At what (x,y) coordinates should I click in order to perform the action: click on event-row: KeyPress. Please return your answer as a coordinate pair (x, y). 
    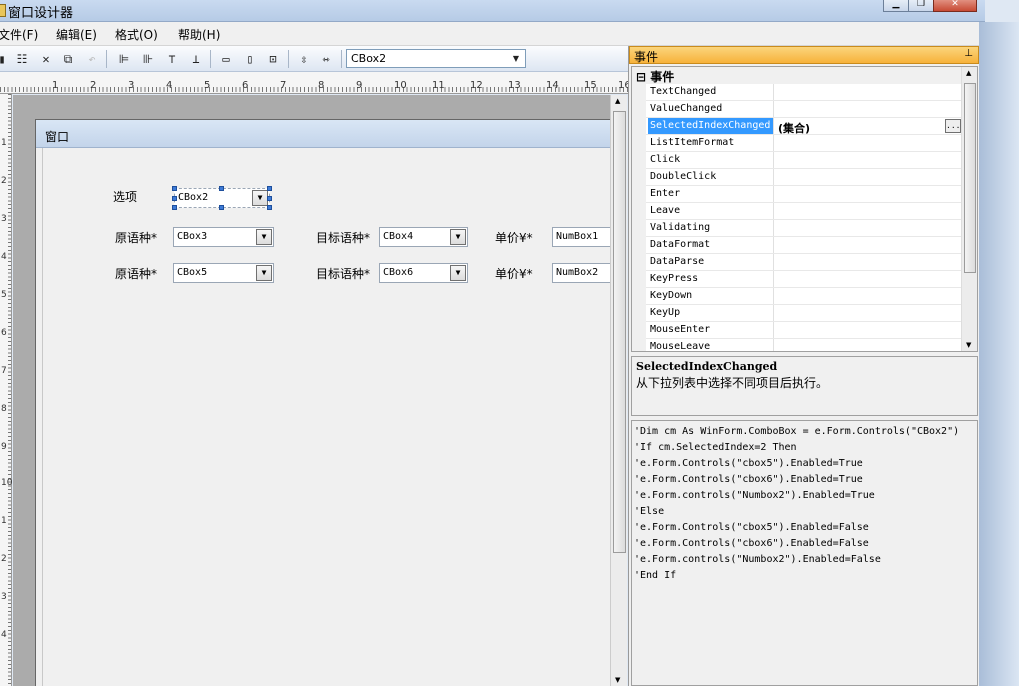
    Looking at the image, I should click on (804, 279).